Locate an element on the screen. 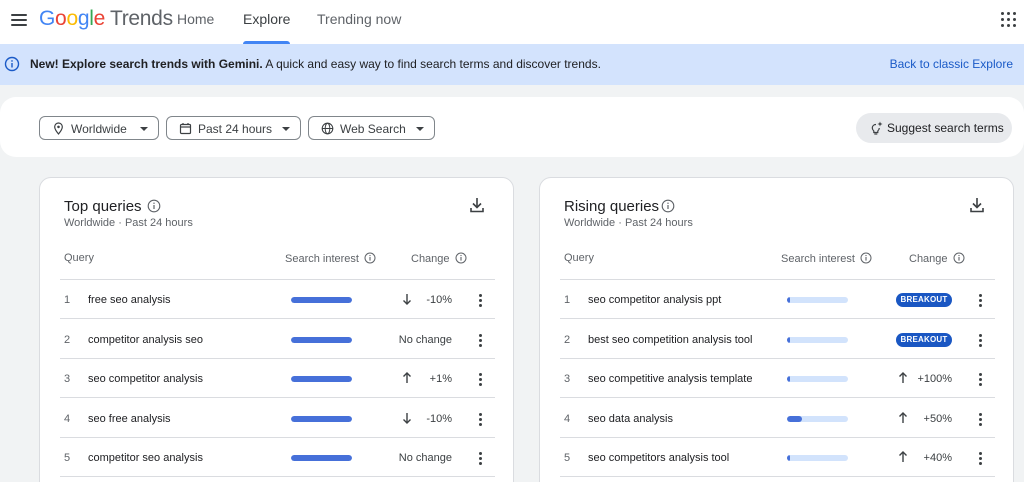  query-row: 5 competitor seo analysis No change is located at coordinates (277, 457).